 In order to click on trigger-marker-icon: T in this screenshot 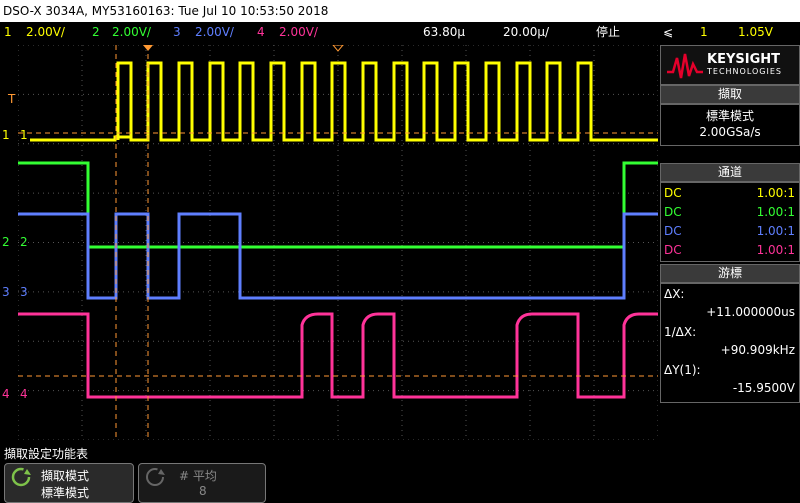, I will do `click(12, 99)`.